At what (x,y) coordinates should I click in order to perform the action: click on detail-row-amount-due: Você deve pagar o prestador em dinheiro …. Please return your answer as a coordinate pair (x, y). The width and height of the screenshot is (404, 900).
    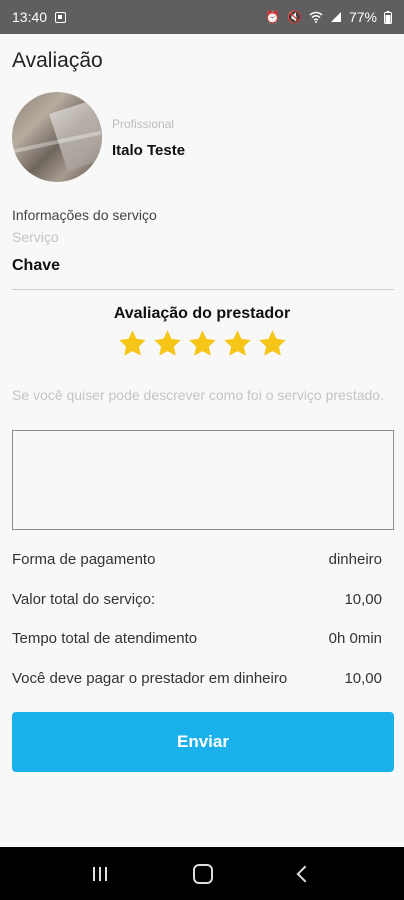
    Looking at the image, I should click on (197, 678).